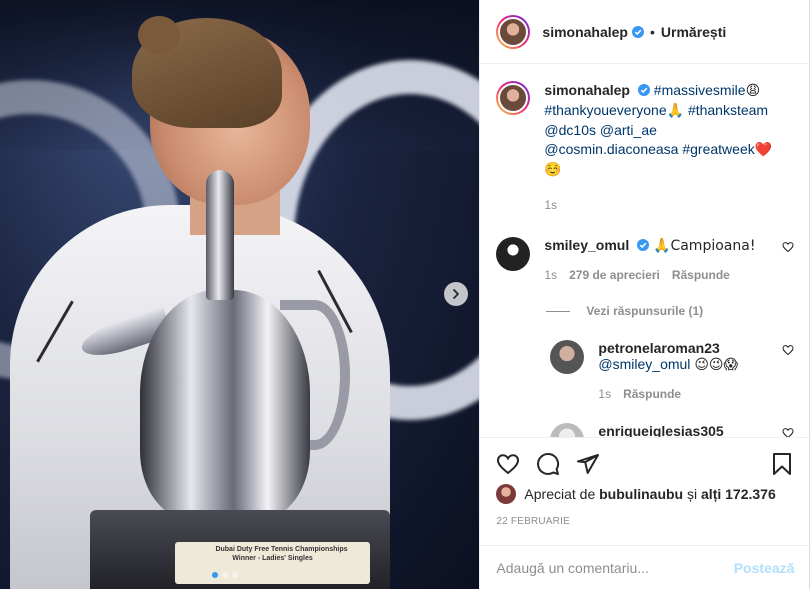  Describe the element at coordinates (615, 567) in the screenshot. I see `comment-input` at that location.